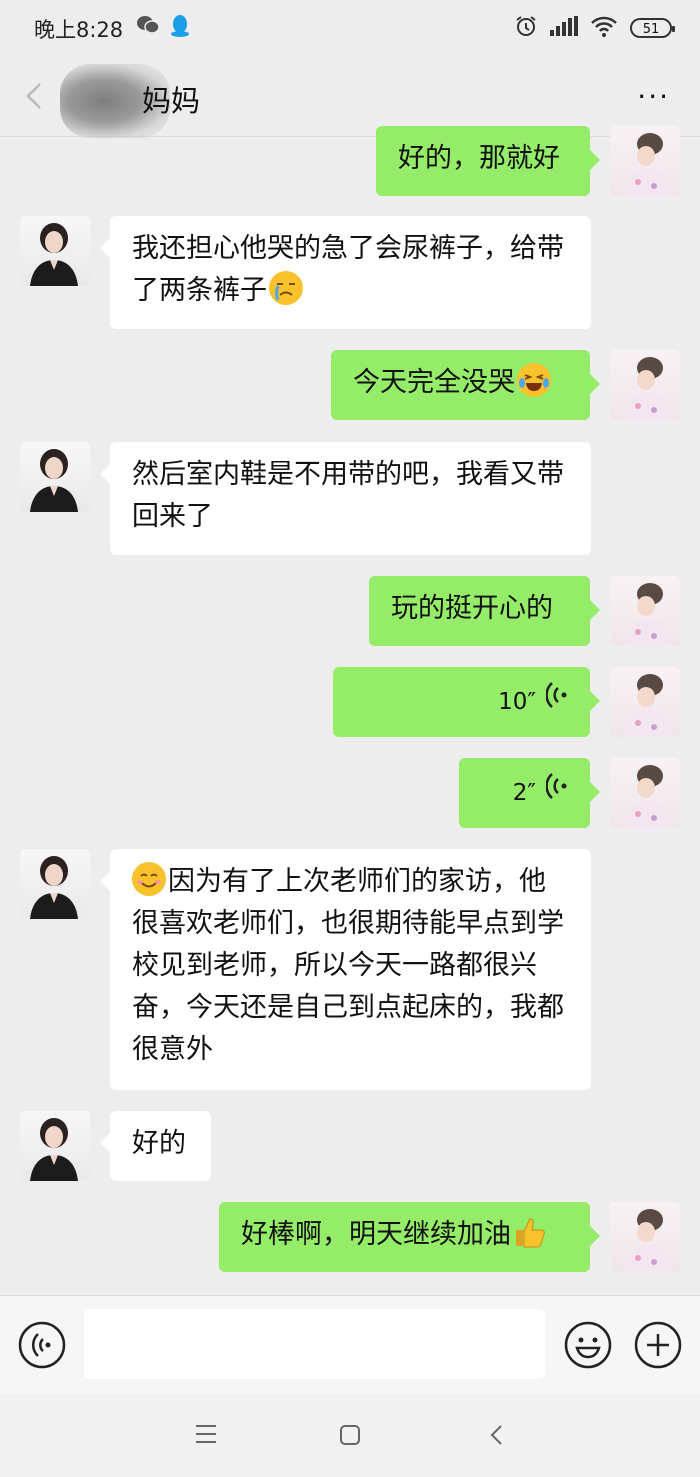 This screenshot has height=1477, width=700. What do you see at coordinates (149, 879) in the screenshot?
I see `smiling-face-icon` at bounding box center [149, 879].